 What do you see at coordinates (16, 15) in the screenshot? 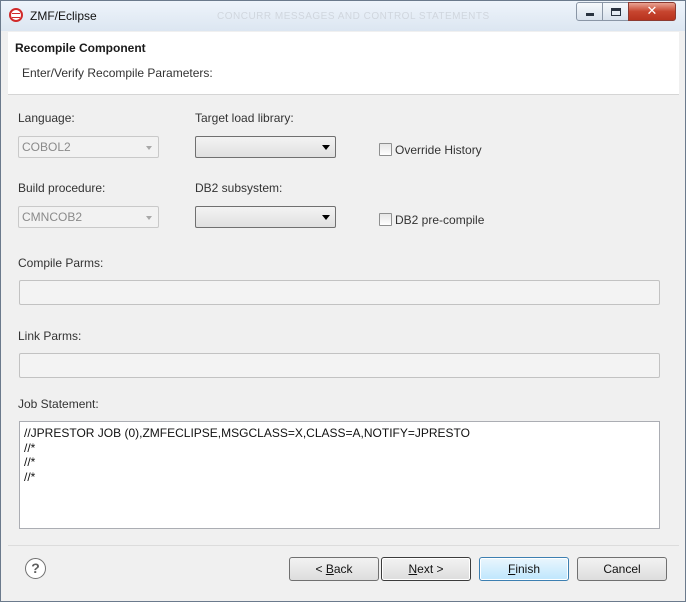
I see `eclipse-app-icon` at bounding box center [16, 15].